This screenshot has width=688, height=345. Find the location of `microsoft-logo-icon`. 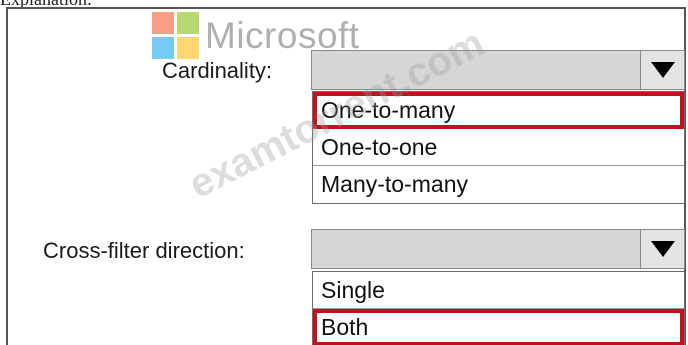

microsoft-logo-icon is located at coordinates (175, 35).